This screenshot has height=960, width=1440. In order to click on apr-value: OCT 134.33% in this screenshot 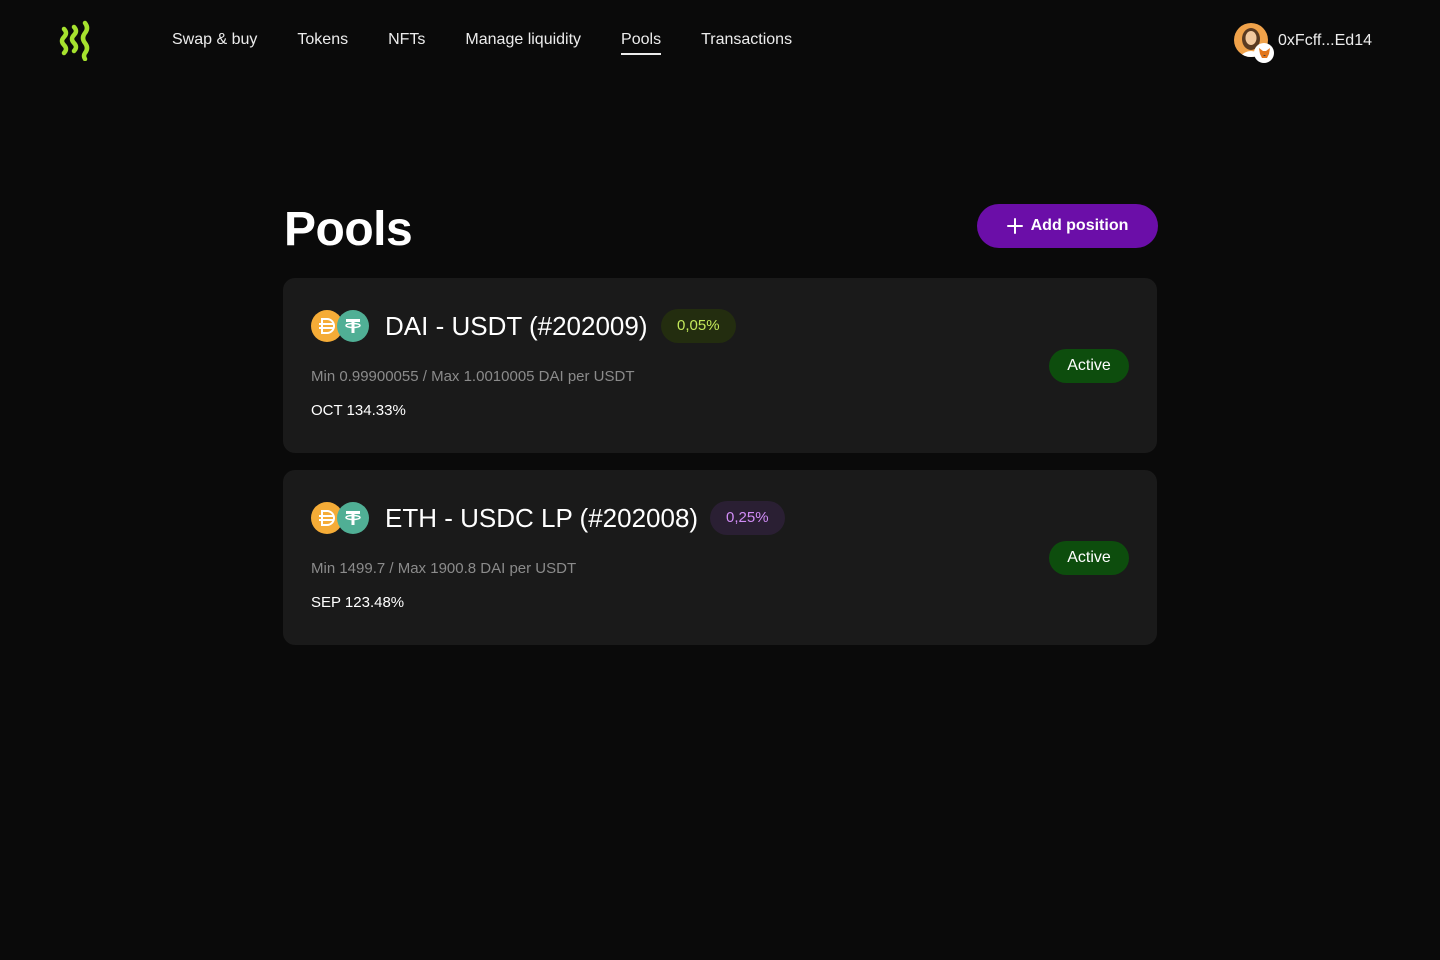, I will do `click(358, 410)`.